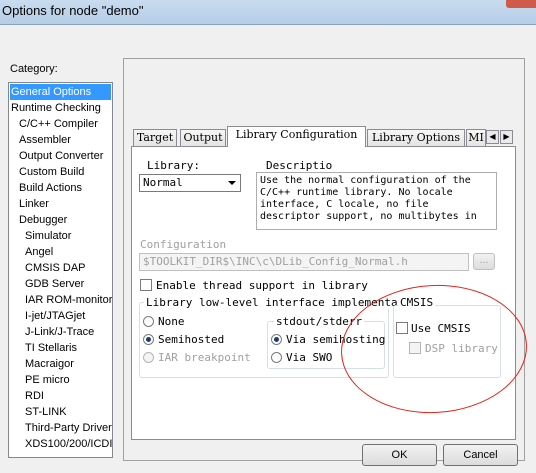 This screenshot has height=473, width=536. I want to click on radio-via-swo, so click(276, 357).